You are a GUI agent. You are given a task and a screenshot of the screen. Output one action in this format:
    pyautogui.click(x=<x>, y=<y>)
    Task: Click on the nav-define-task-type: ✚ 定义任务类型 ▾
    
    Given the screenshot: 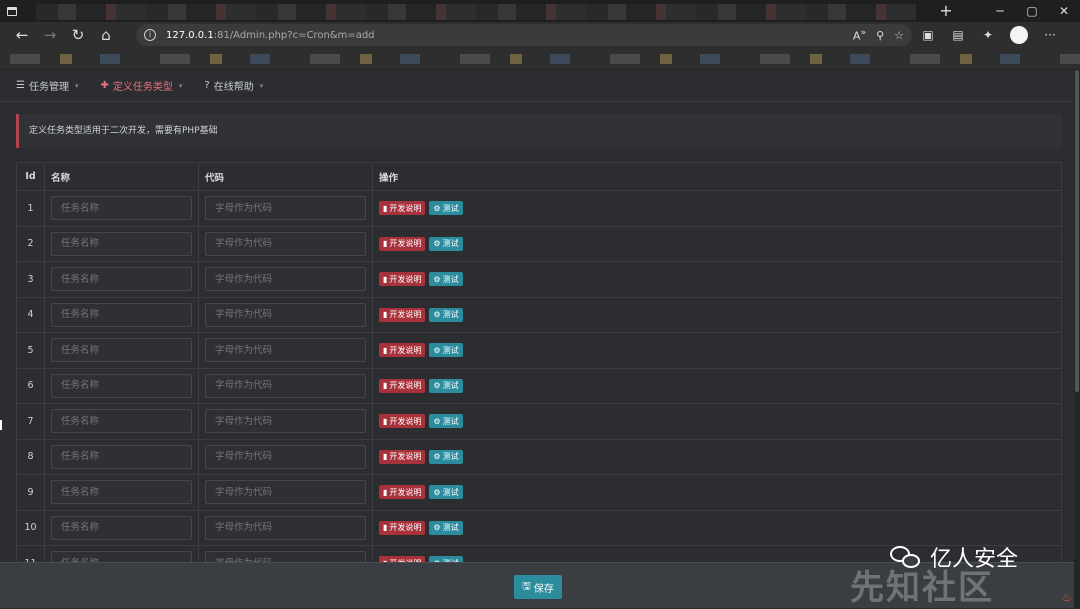 What is the action you would take?
    pyautogui.click(x=141, y=85)
    